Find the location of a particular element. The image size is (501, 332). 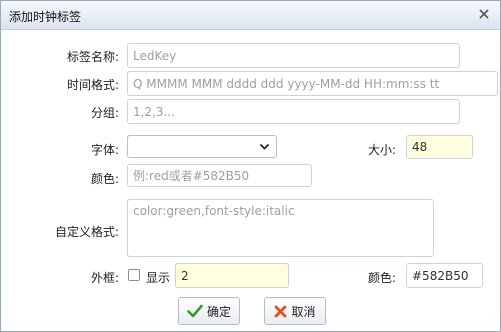

border-width-input is located at coordinates (232, 275).